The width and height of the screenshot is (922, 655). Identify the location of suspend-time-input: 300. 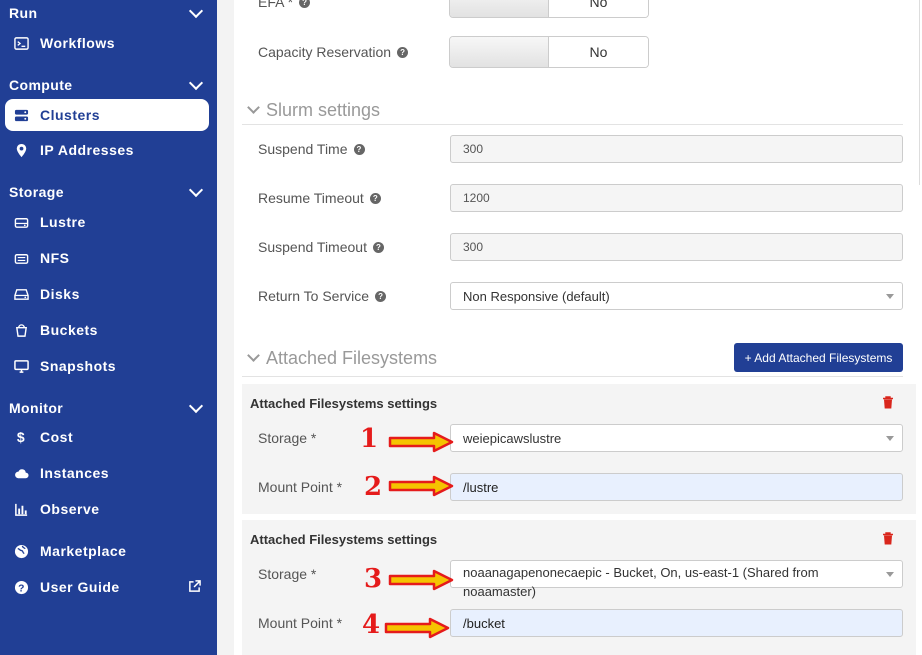
(676, 149).